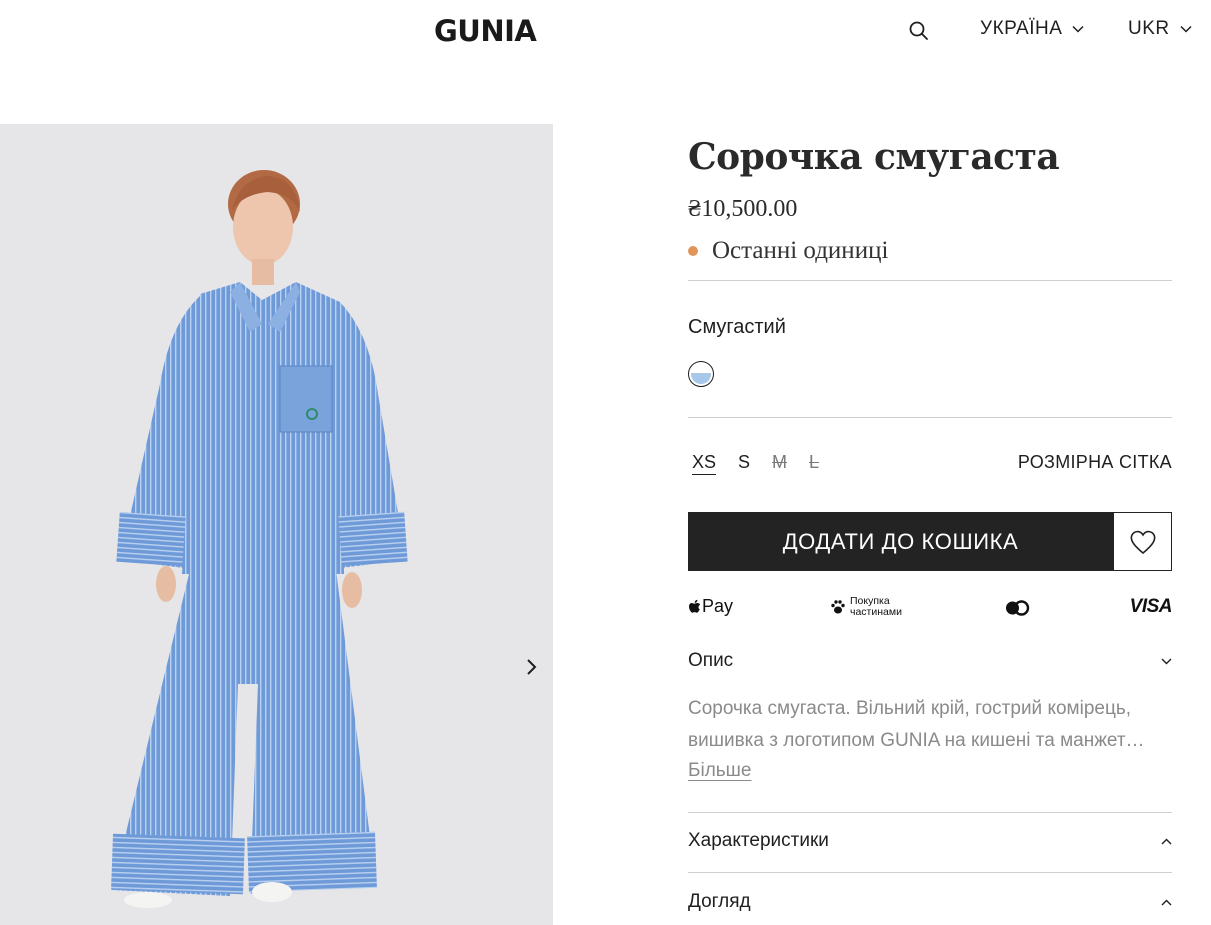  What do you see at coordinates (695, 606) in the screenshot?
I see `apple-icon` at bounding box center [695, 606].